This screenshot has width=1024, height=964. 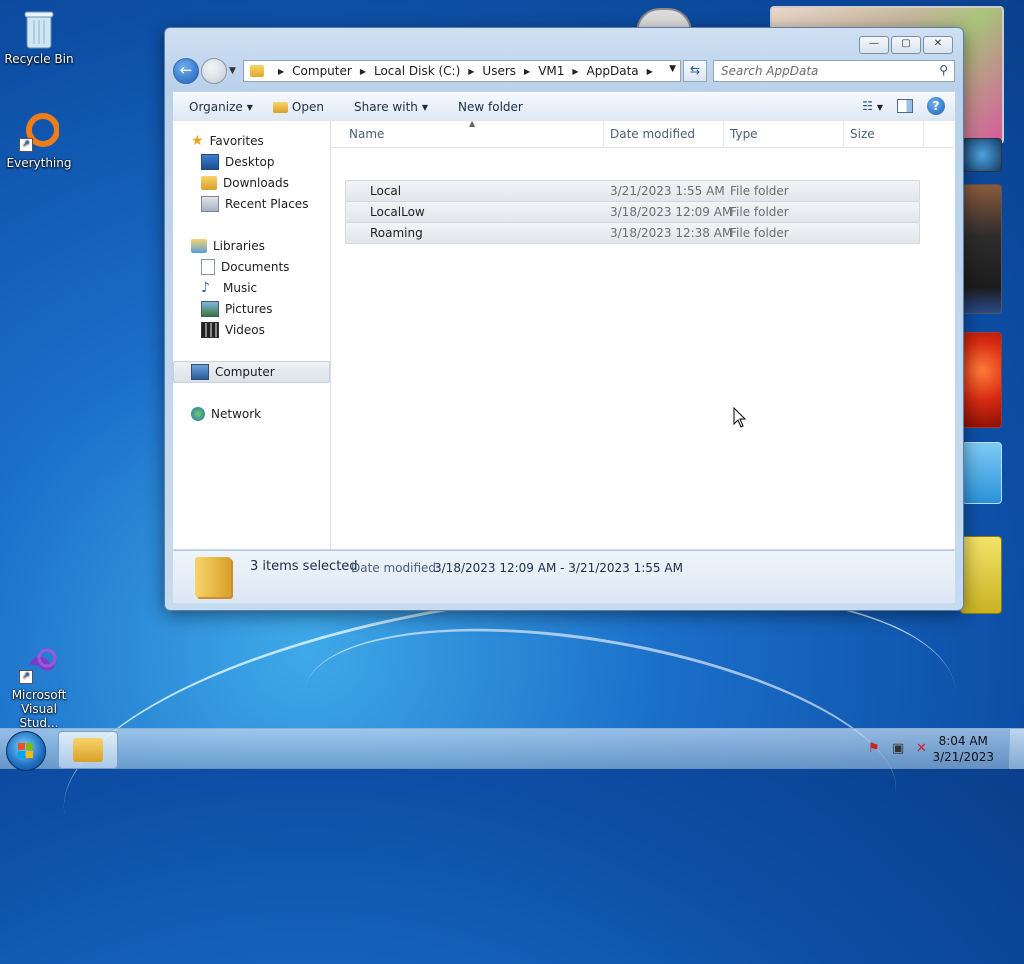 I want to click on nav-label: Documents, so click(x=255, y=267).